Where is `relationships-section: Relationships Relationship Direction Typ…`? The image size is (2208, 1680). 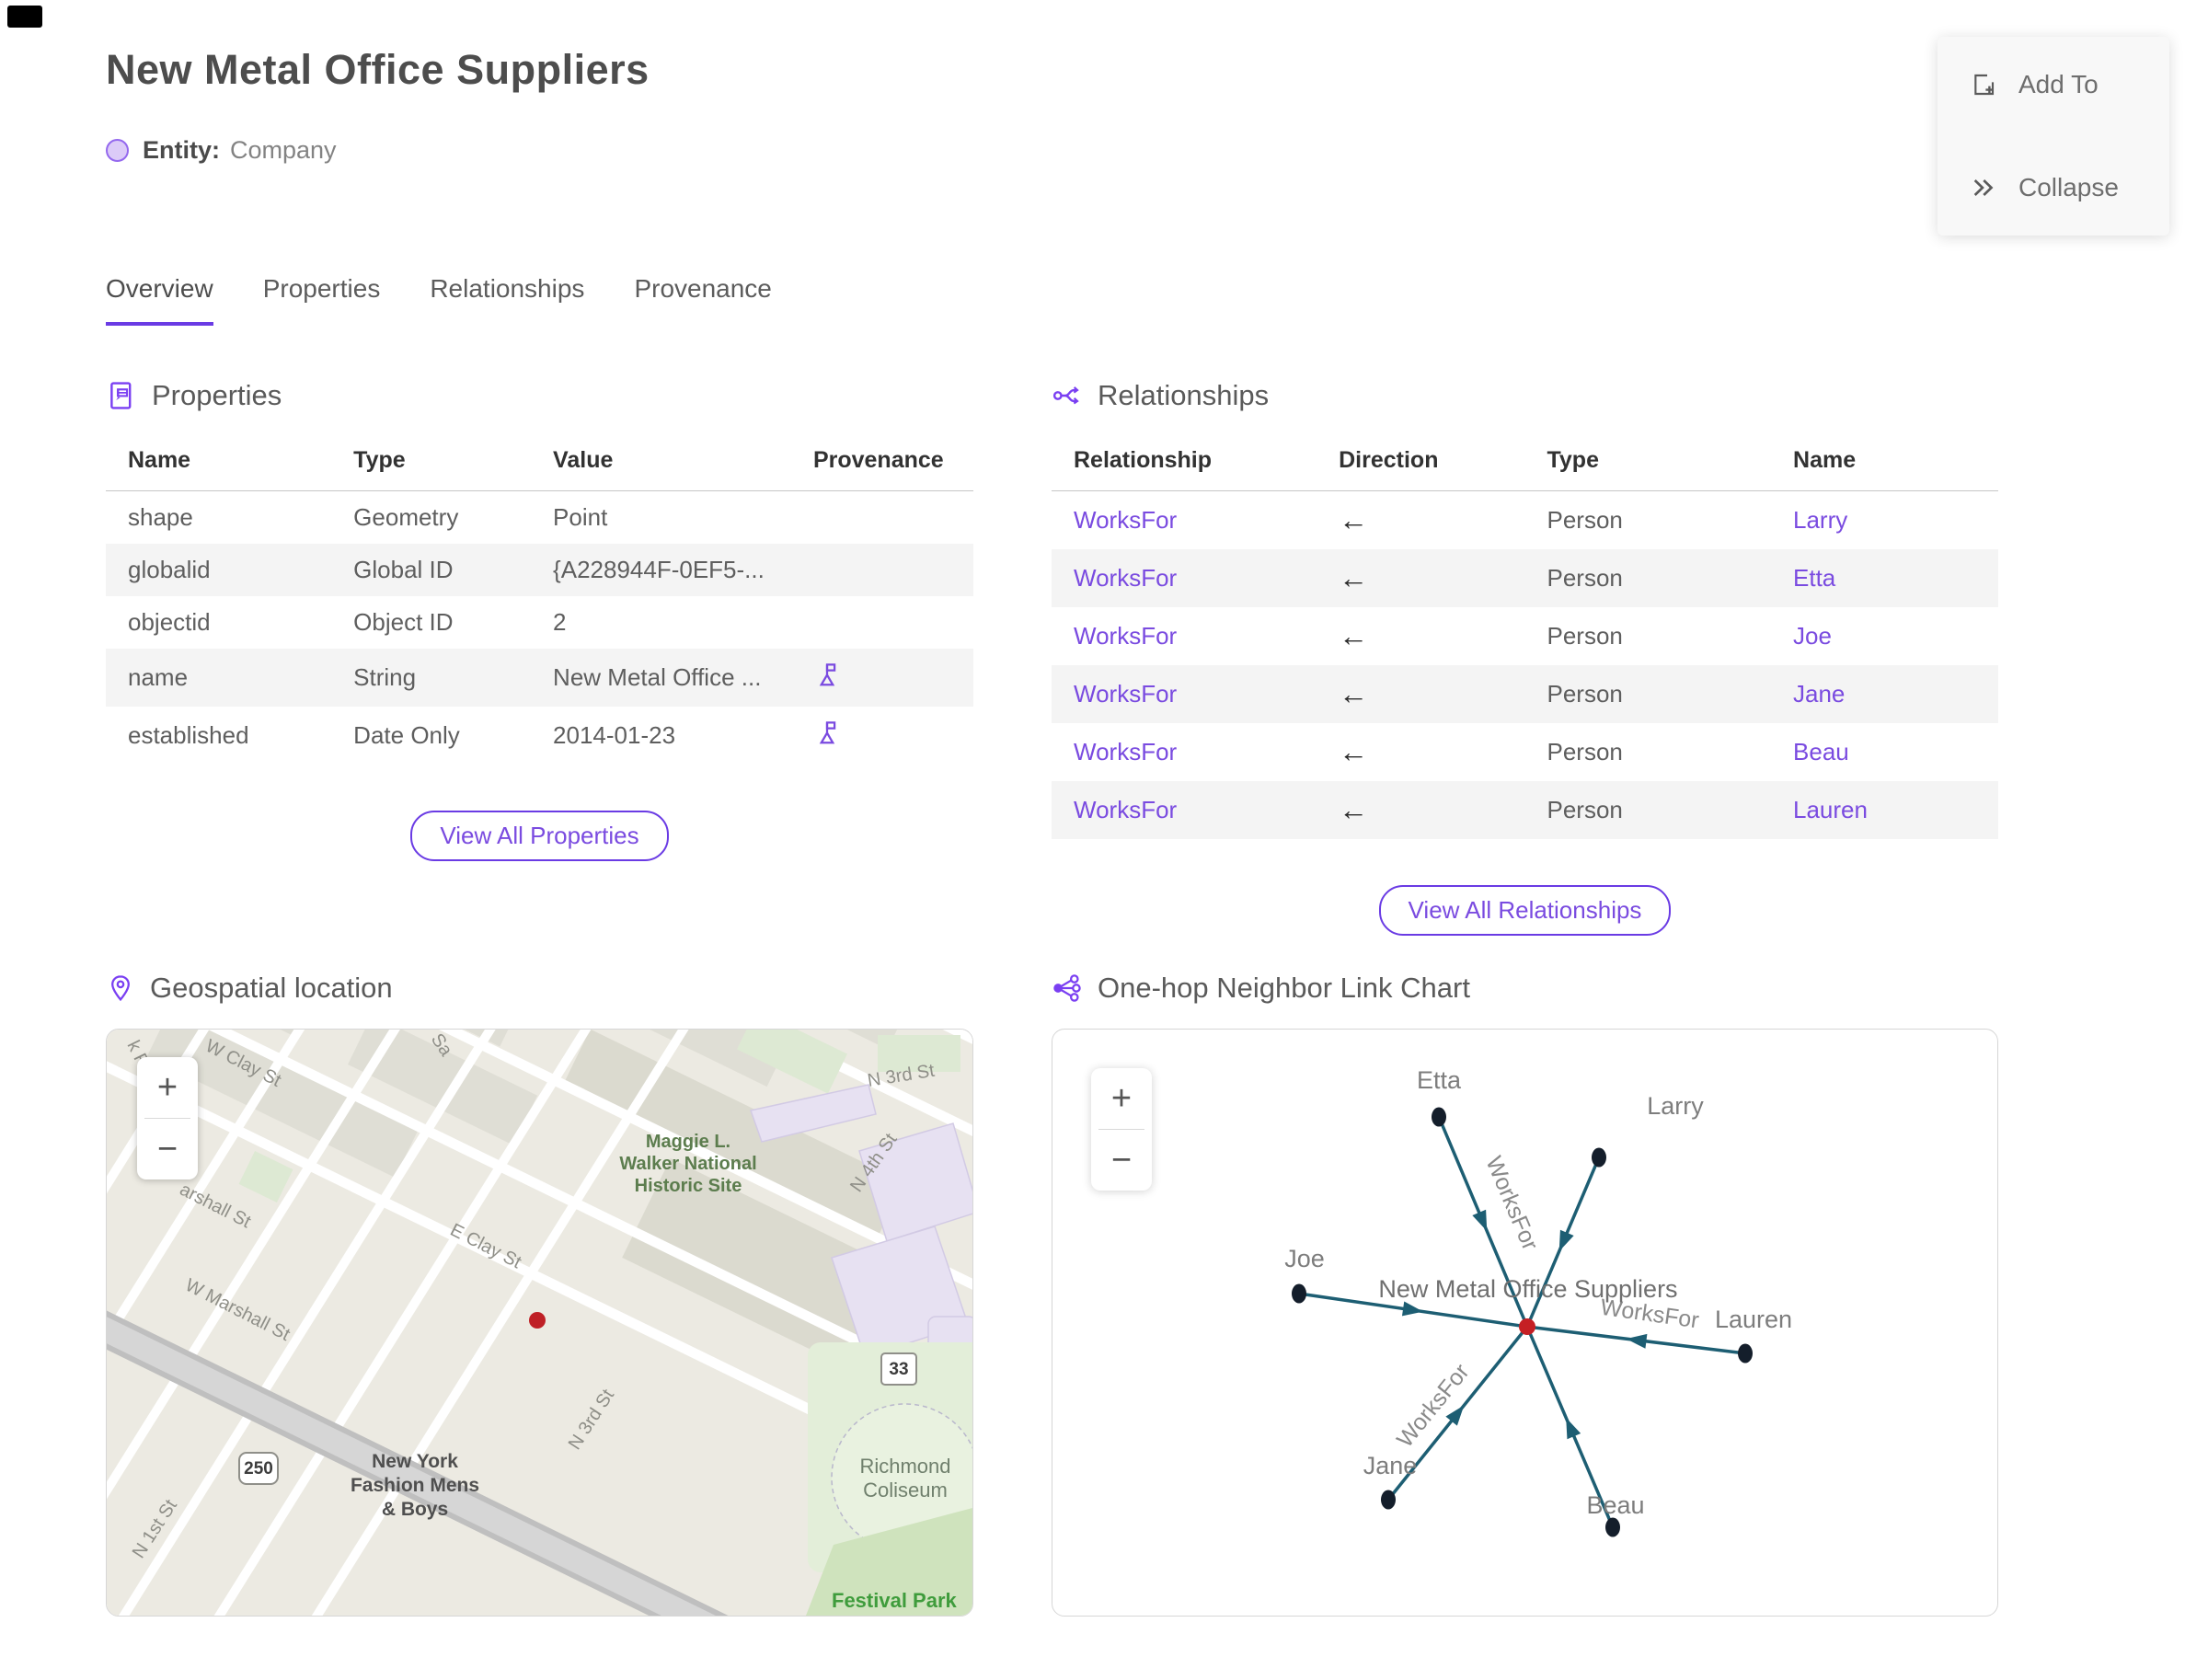
relationships-section: Relationships Relationship Direction Typ… is located at coordinates (1525, 657).